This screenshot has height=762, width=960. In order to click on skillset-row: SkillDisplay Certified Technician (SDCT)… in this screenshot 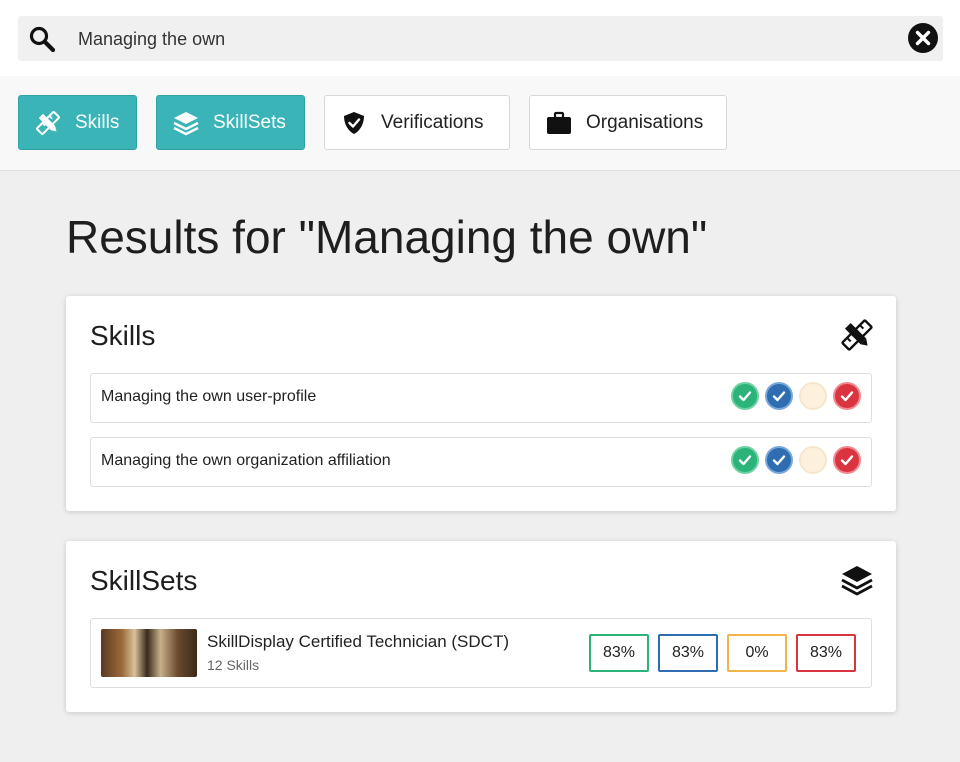, I will do `click(481, 653)`.